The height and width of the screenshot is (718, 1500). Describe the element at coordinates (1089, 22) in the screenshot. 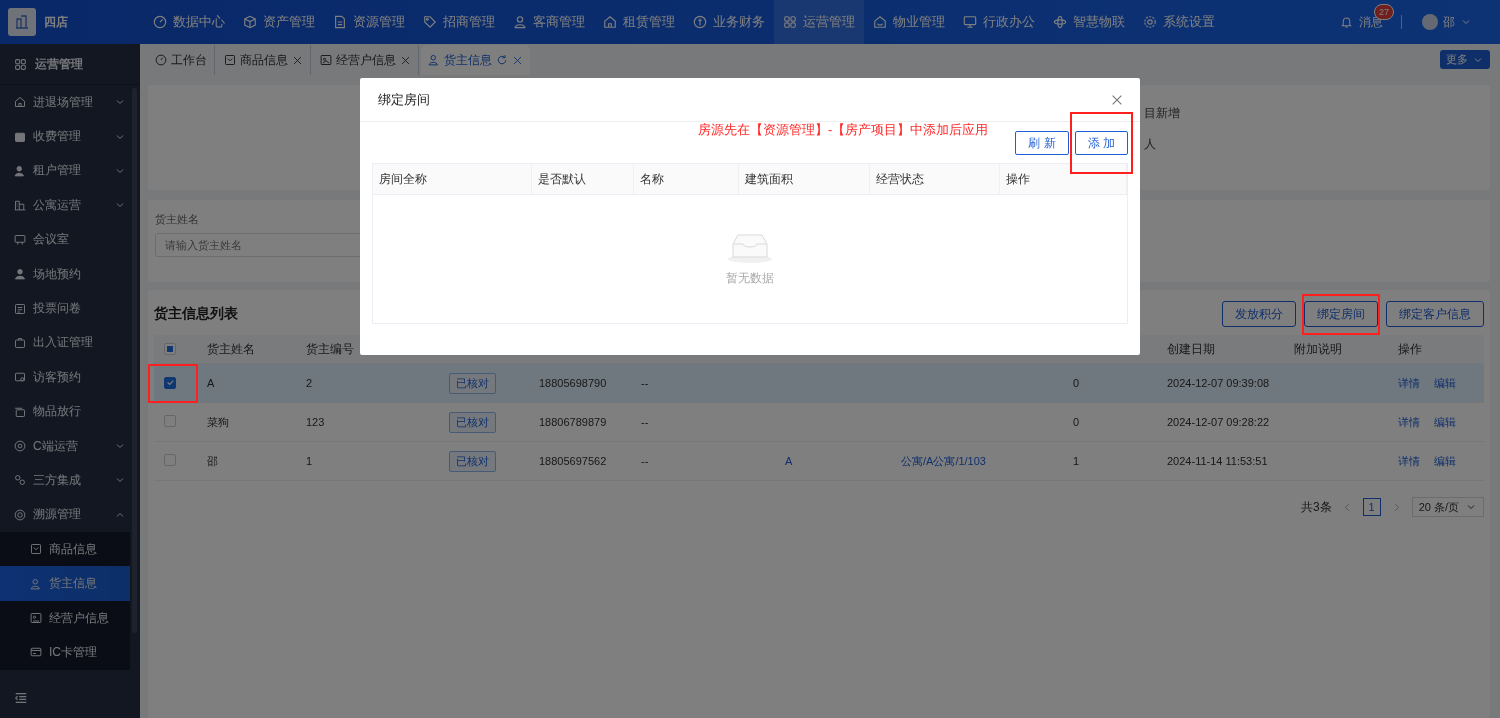

I see `nav-menu-item: 智慧物联` at that location.